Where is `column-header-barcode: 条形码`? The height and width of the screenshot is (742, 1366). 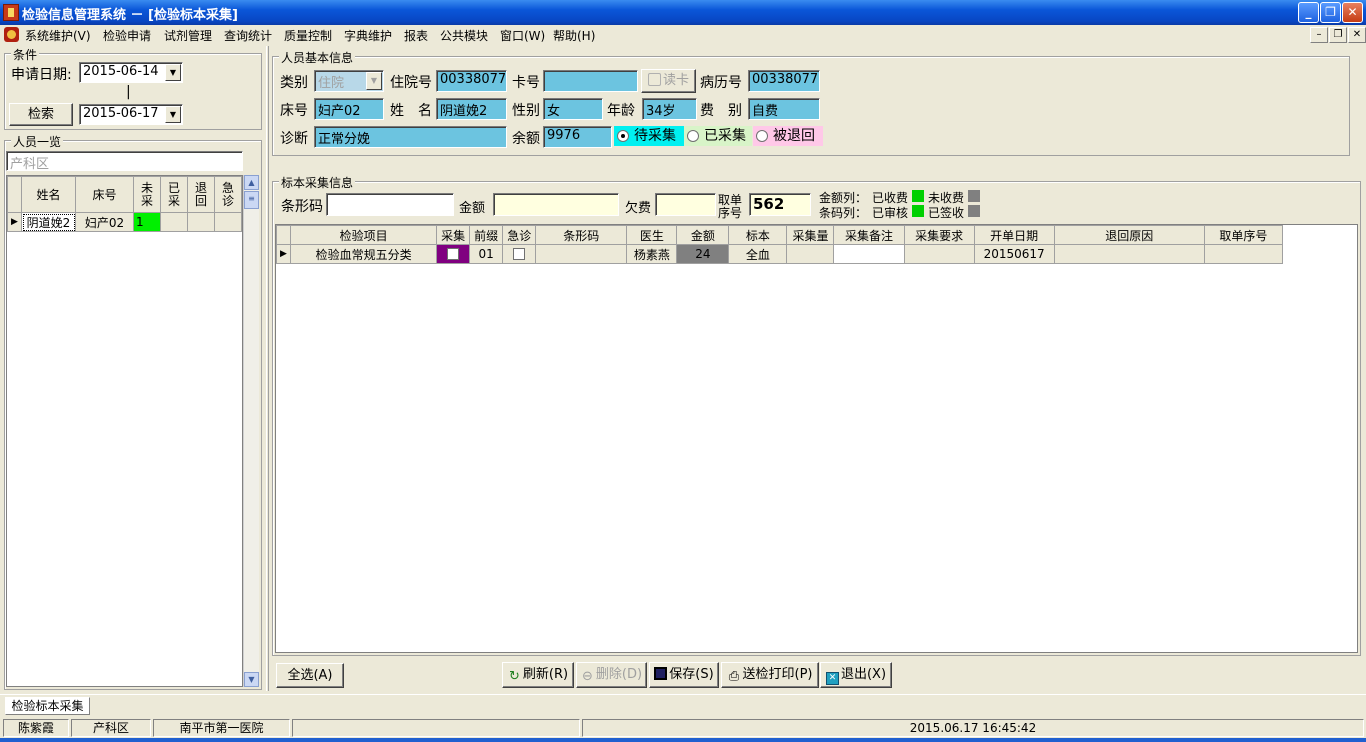
column-header-barcode: 条形码 is located at coordinates (581, 235).